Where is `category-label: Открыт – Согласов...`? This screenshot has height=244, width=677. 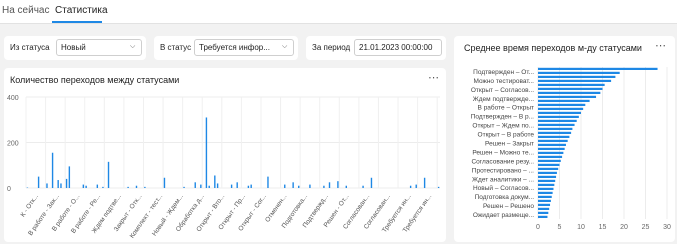
category-label: Открыт – Согласов... is located at coordinates (502, 90).